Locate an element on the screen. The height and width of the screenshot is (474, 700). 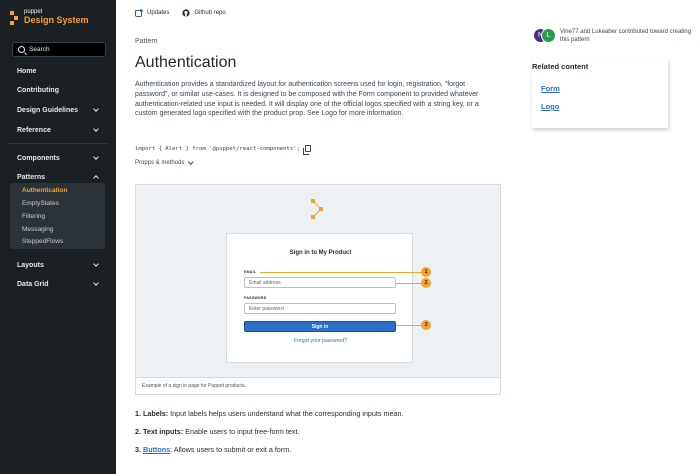
email-field: Email address is located at coordinates (320, 282).